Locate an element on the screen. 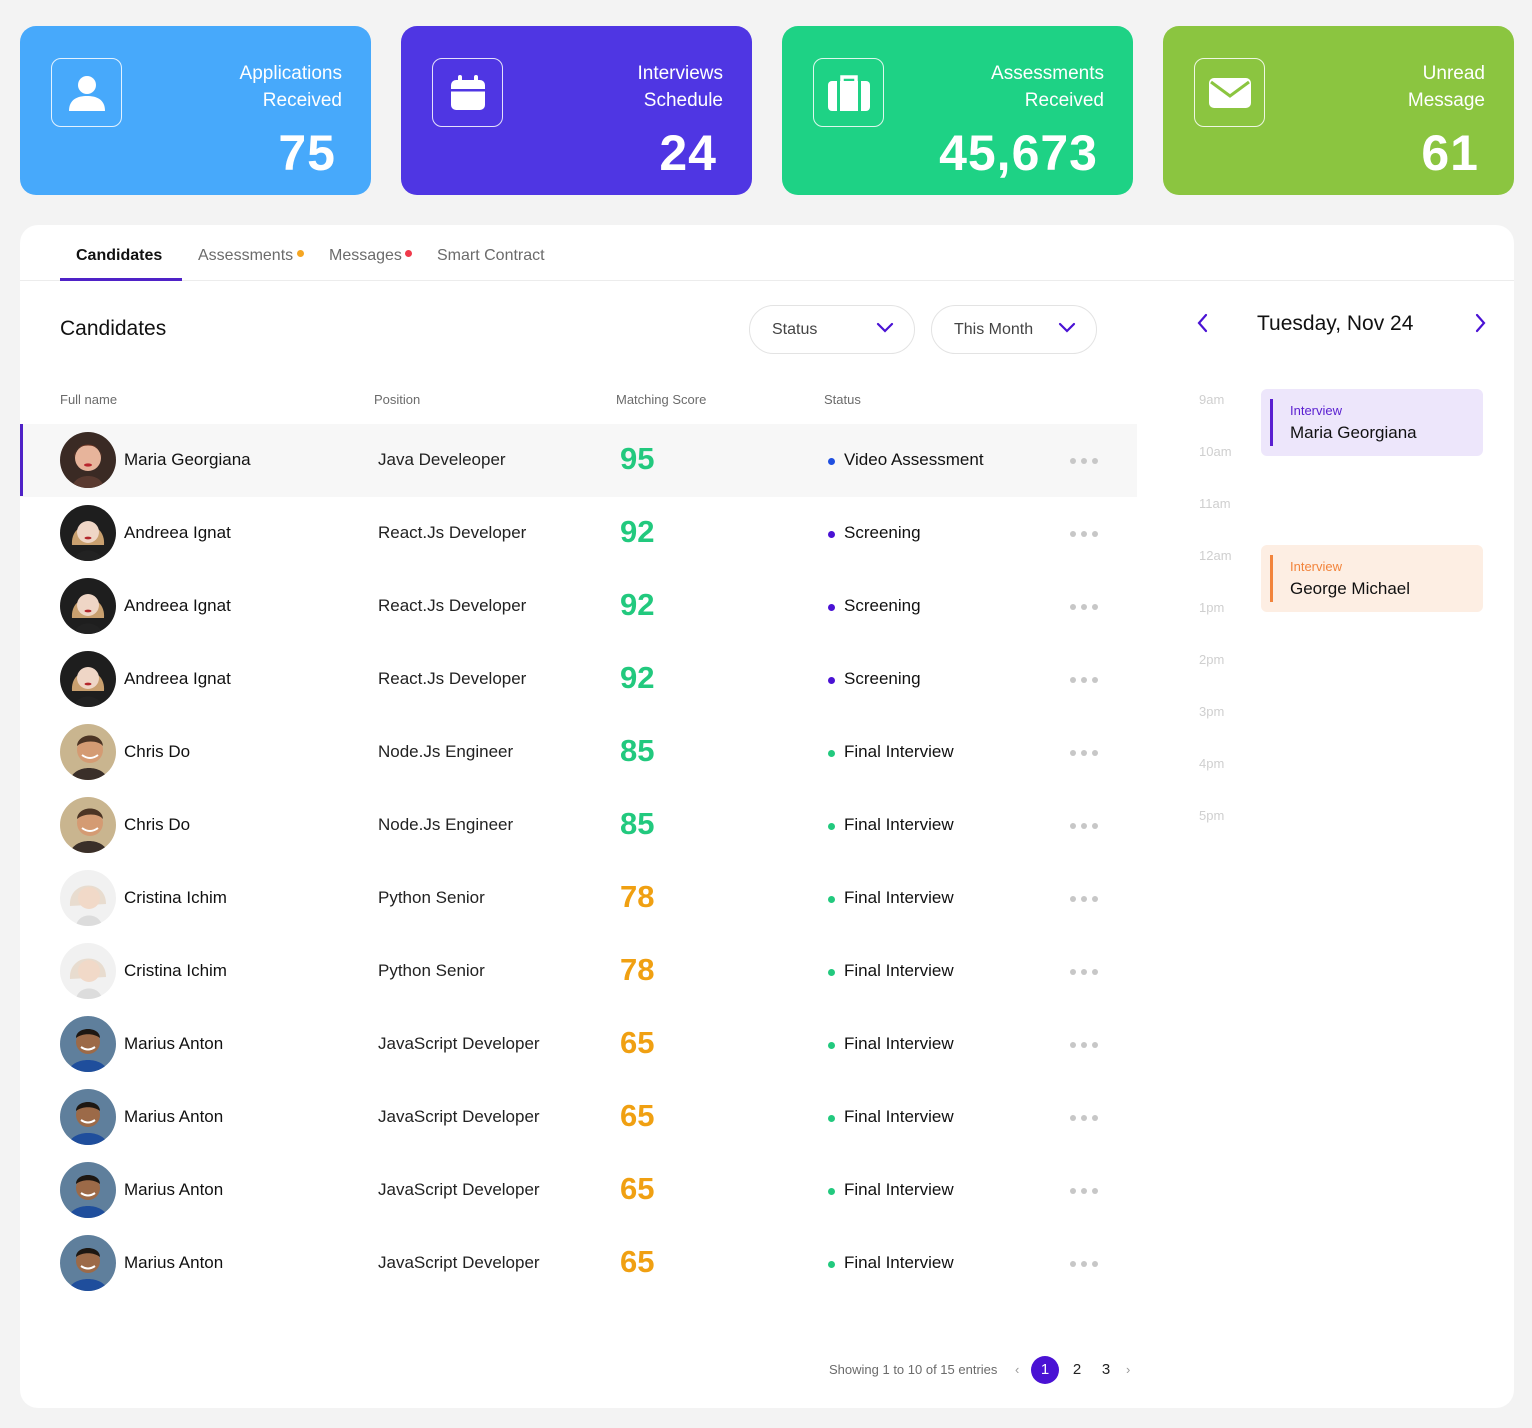 Image resolution: width=1532 pixels, height=1428 pixels. dropdown-value: This Month is located at coordinates (994, 329).